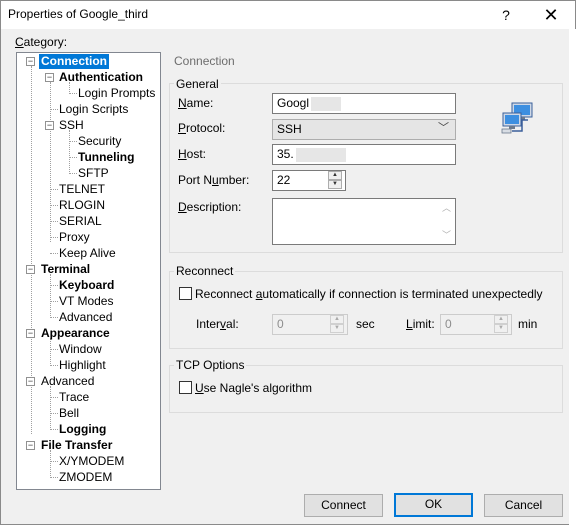 The width and height of the screenshot is (576, 526). I want to click on general-group-title: General, so click(197, 84).